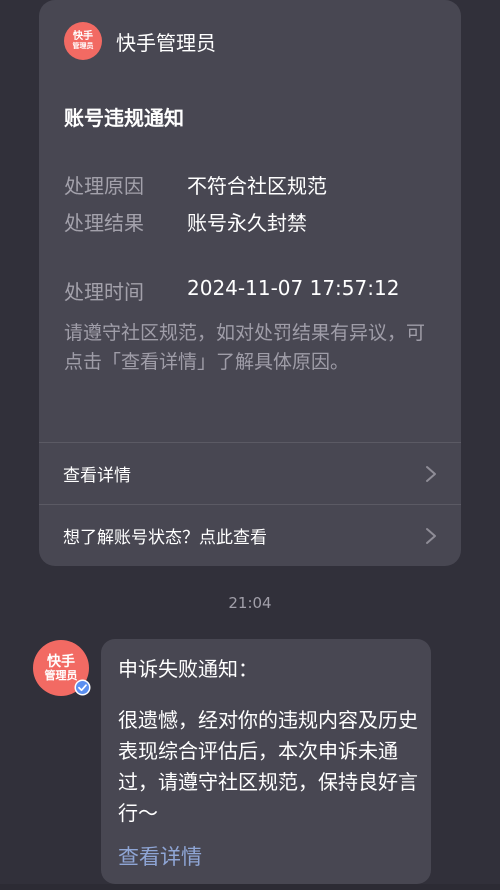 The width and height of the screenshot is (500, 890). What do you see at coordinates (250, 603) in the screenshot?
I see `message-timestamp: 21:04` at bounding box center [250, 603].